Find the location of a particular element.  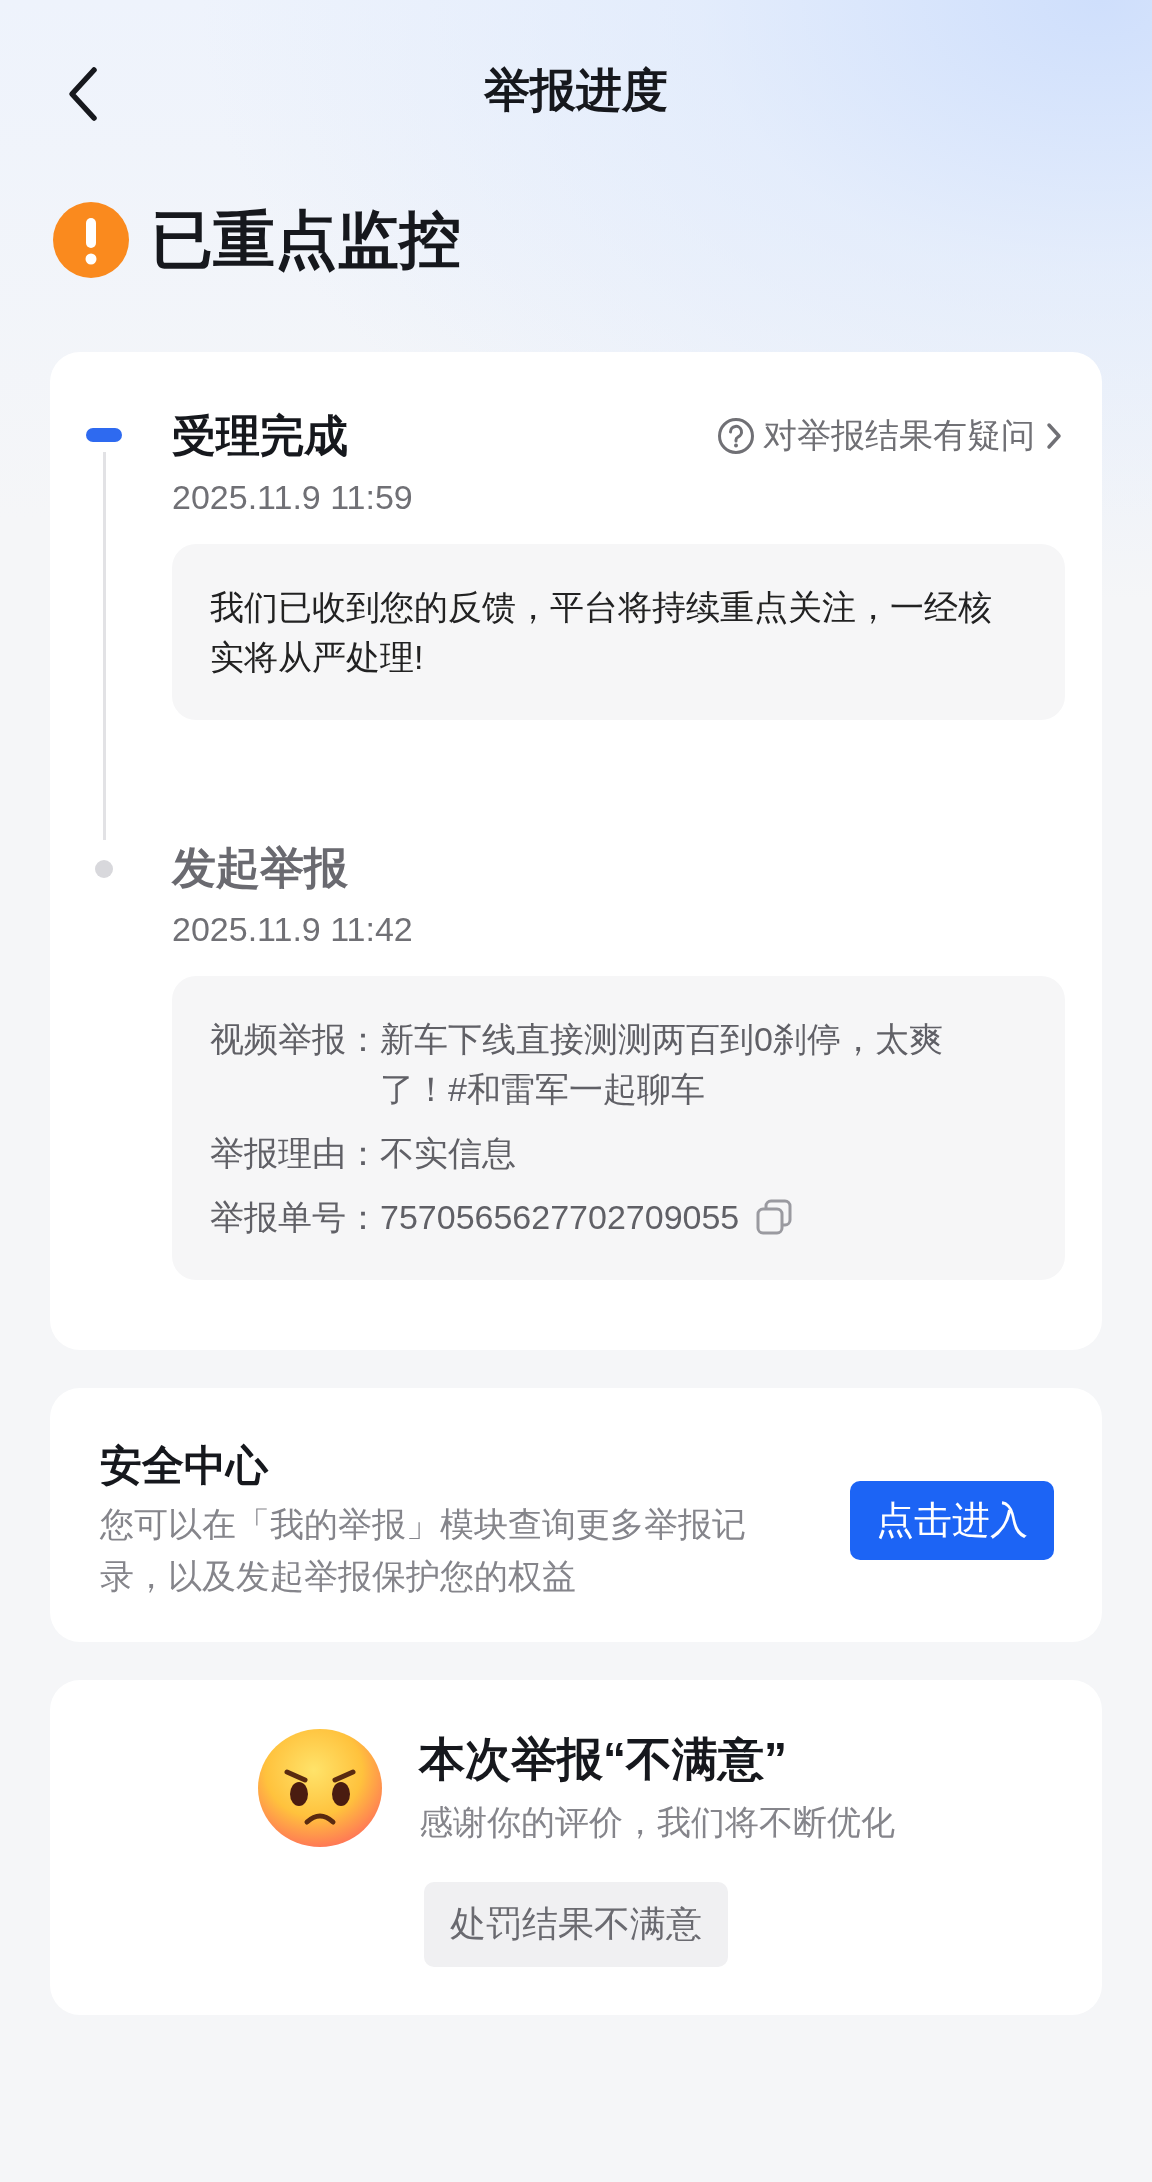

status-title: 已重点监控 is located at coordinates (306, 240).